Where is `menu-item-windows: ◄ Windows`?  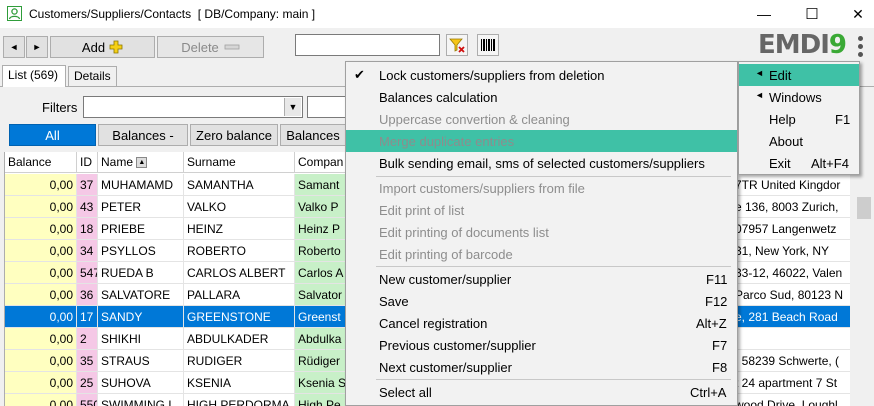 menu-item-windows: ◄ Windows is located at coordinates (799, 97).